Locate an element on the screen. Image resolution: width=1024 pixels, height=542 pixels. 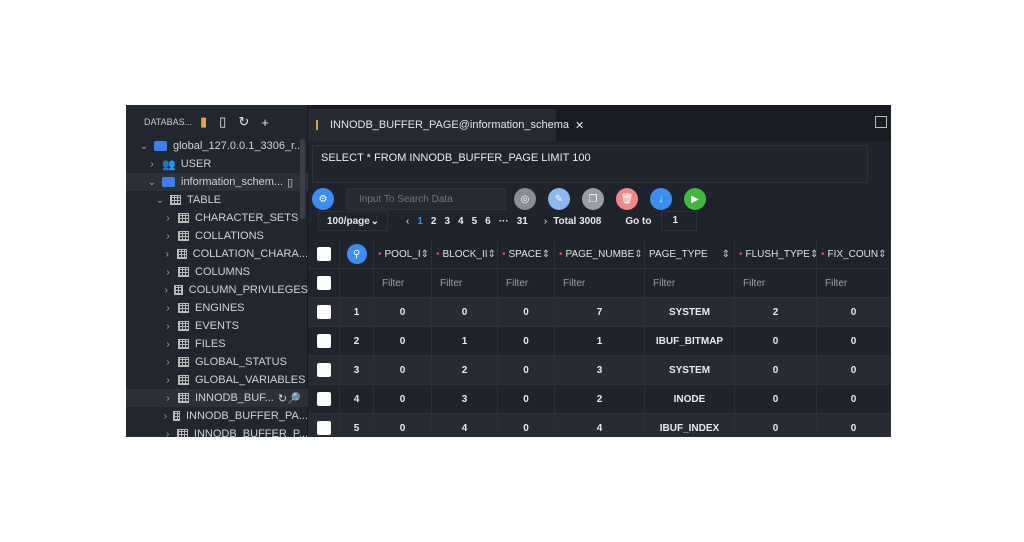
table-row: 4 0 3 0 2 INODE 0 0 is located at coordinates (599, 399).